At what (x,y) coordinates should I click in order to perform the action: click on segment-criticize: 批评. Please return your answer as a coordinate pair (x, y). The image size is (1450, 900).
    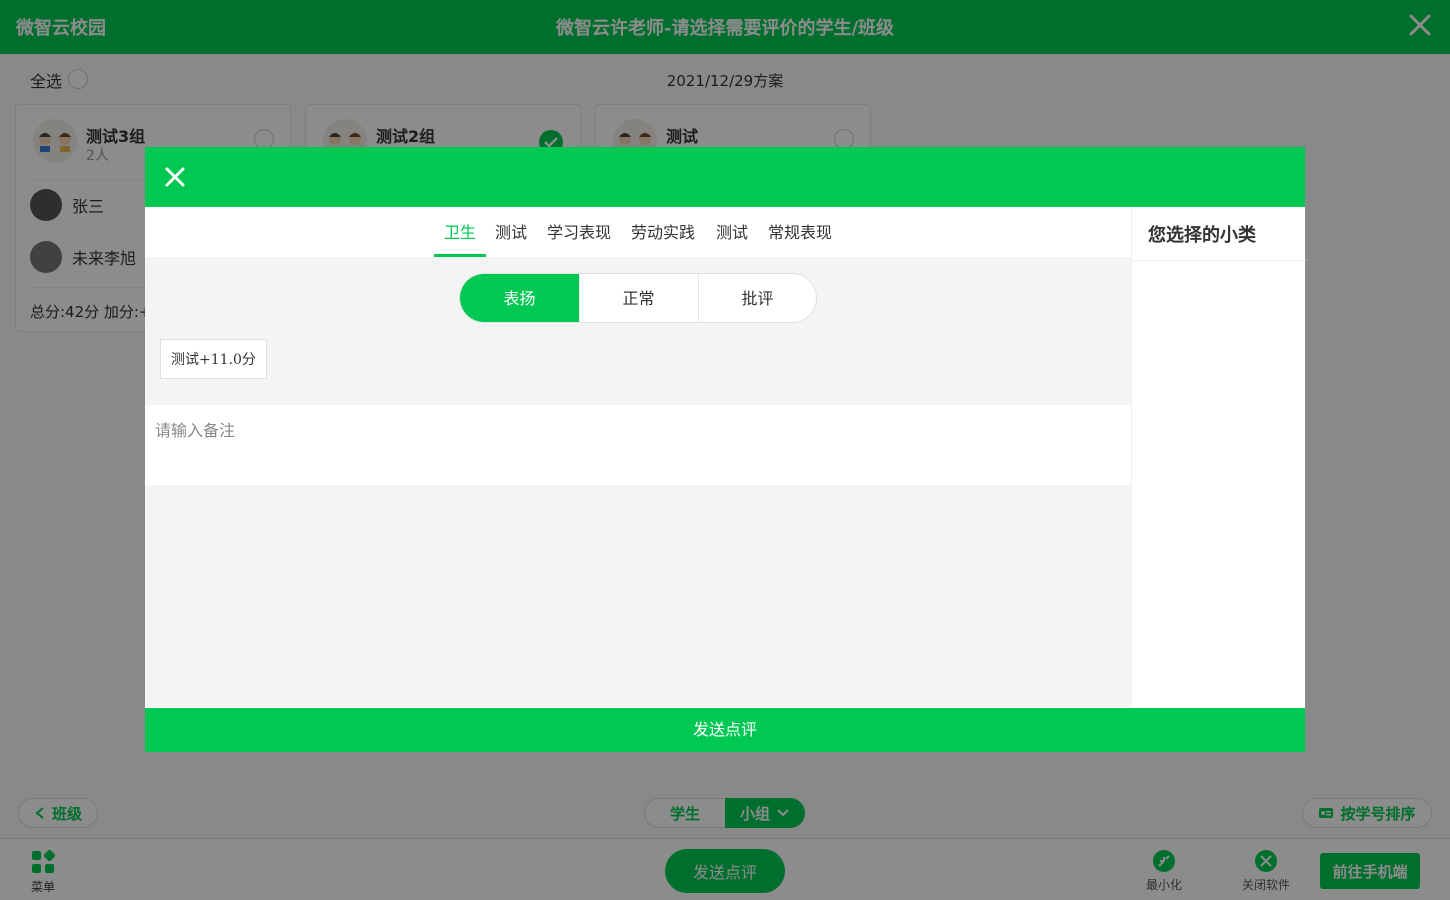
    Looking at the image, I should click on (757, 298).